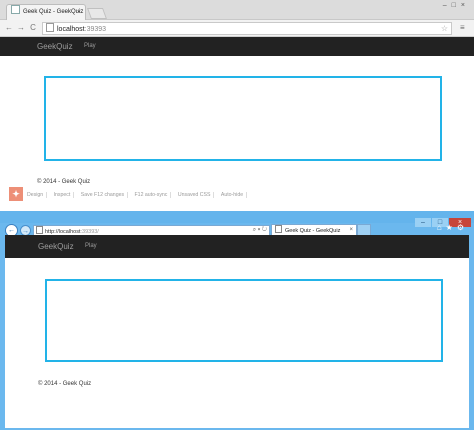  What do you see at coordinates (234, 195) in the screenshot?
I see `auto-hide-toggle: Auto-hide` at bounding box center [234, 195].